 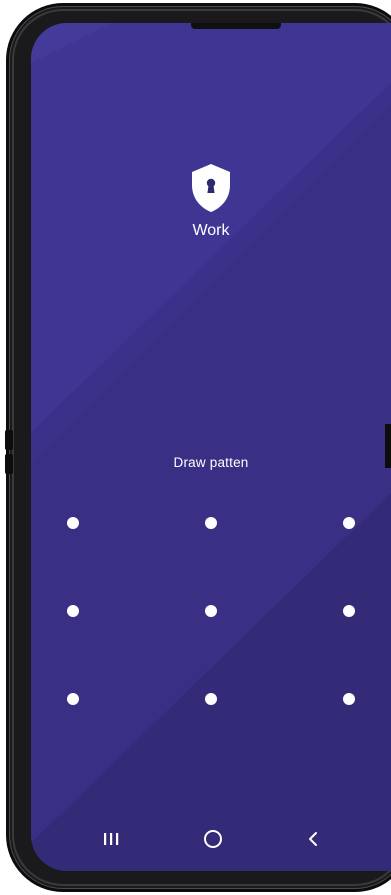 I want to click on back-button, so click(x=313, y=841).